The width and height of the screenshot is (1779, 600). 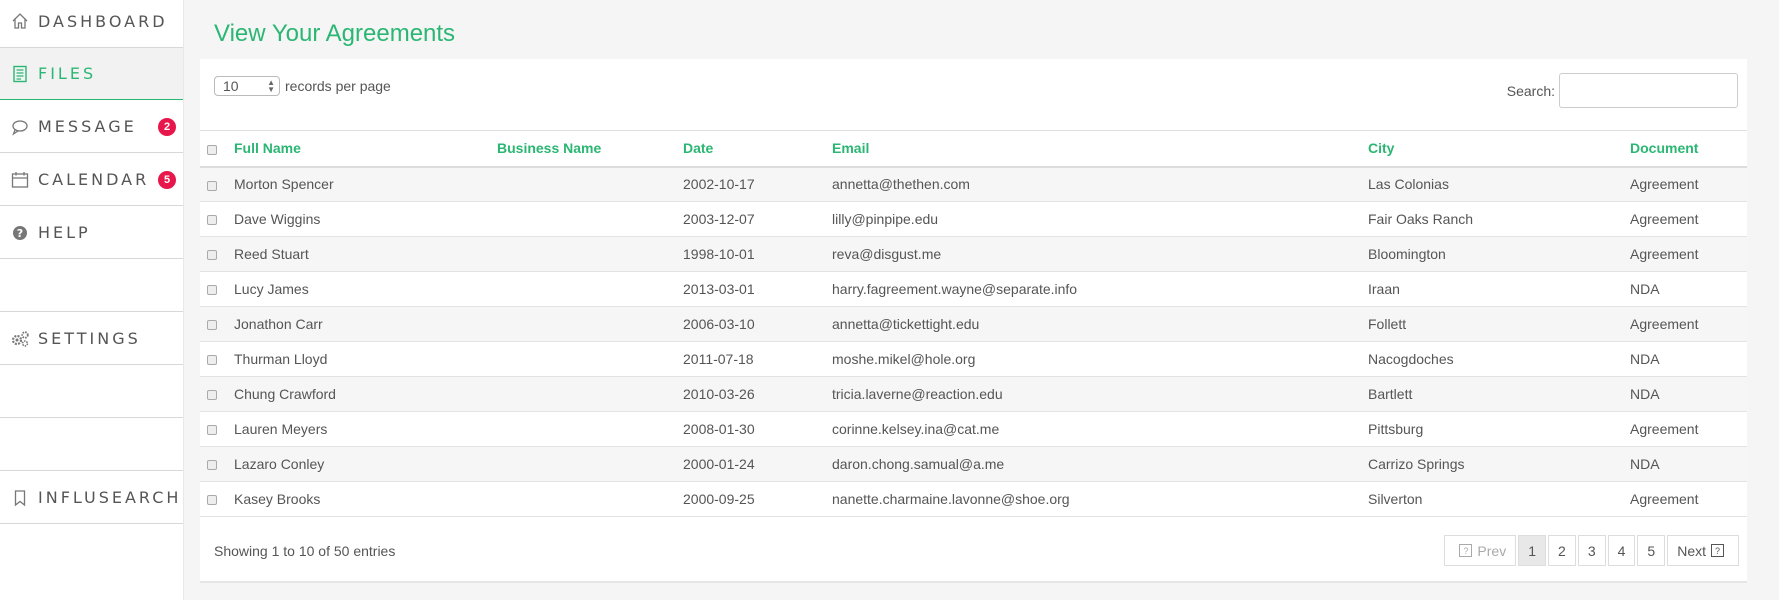 I want to click on nav-dashboard: DASHBOARD, so click(x=91, y=24).